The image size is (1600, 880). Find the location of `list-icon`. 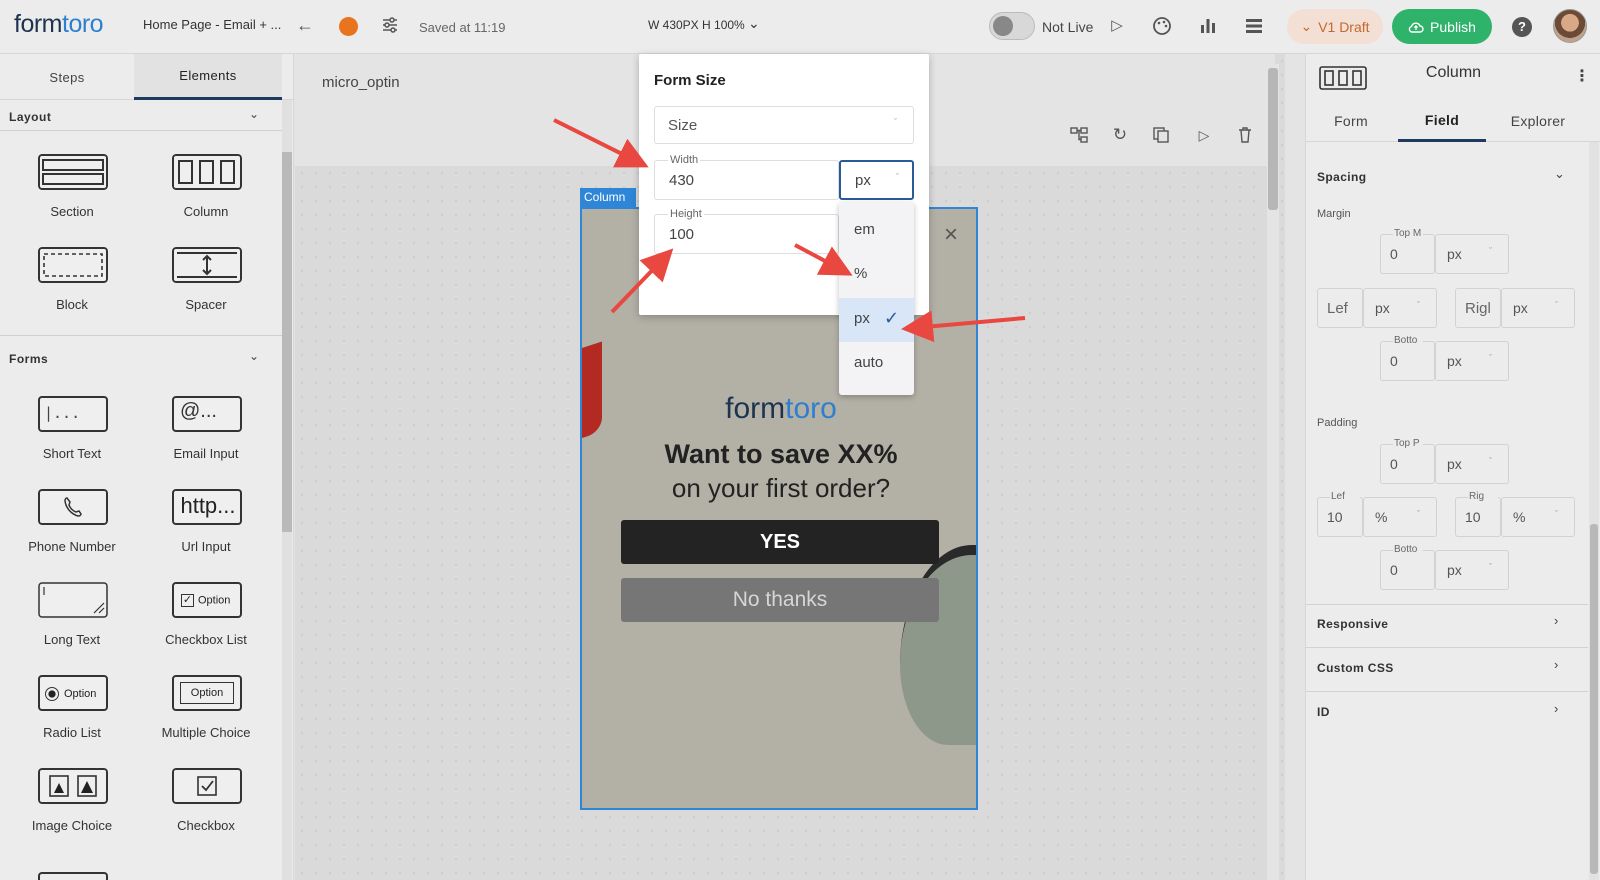

list-icon is located at coordinates (1254, 26).